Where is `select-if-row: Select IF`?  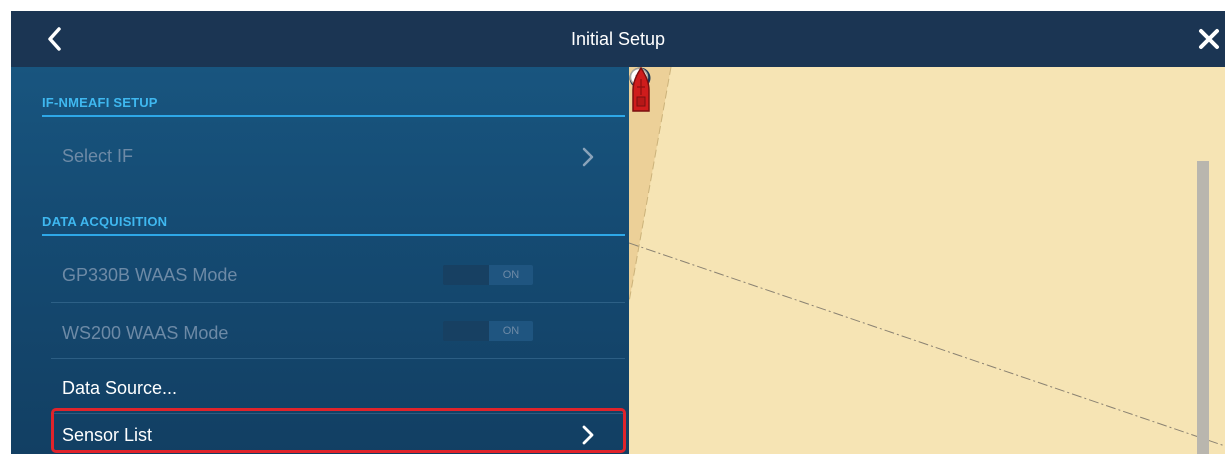
select-if-row: Select IF is located at coordinates (338, 154).